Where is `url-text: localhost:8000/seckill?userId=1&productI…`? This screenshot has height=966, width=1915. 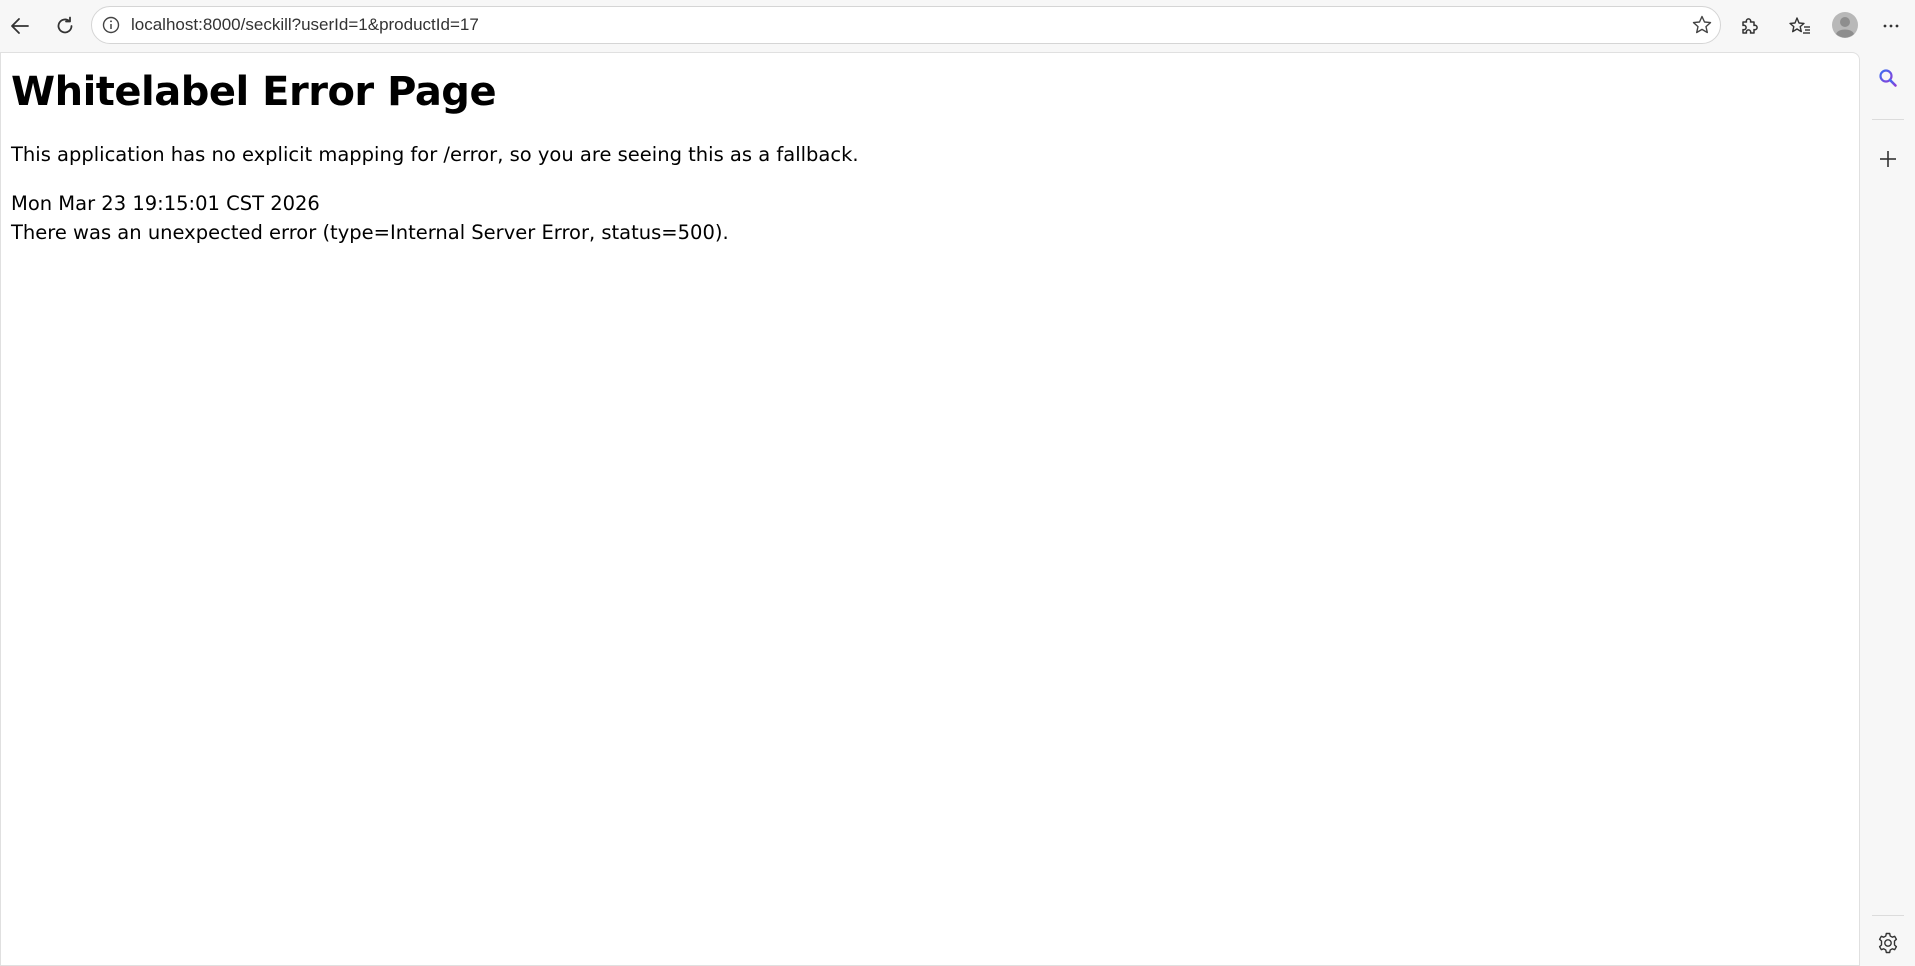
url-text: localhost:8000/seckill?userId=1&productI… is located at coordinates (305, 25).